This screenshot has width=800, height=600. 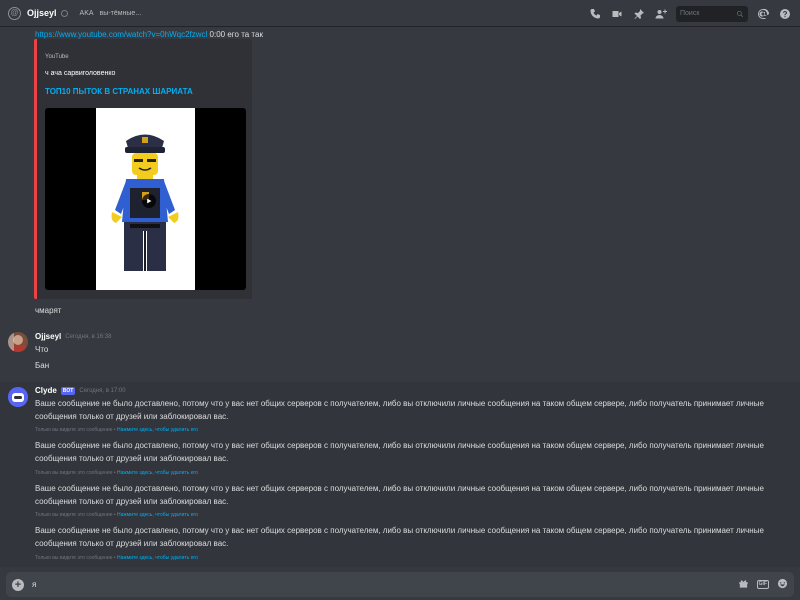 What do you see at coordinates (42, 349) in the screenshot?
I see `message-text: Что` at bounding box center [42, 349].